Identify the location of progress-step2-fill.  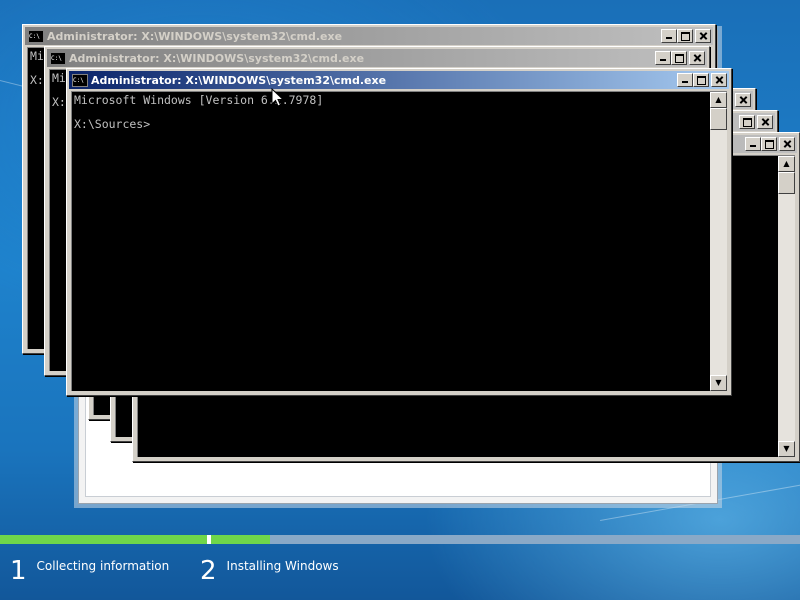
(240, 539).